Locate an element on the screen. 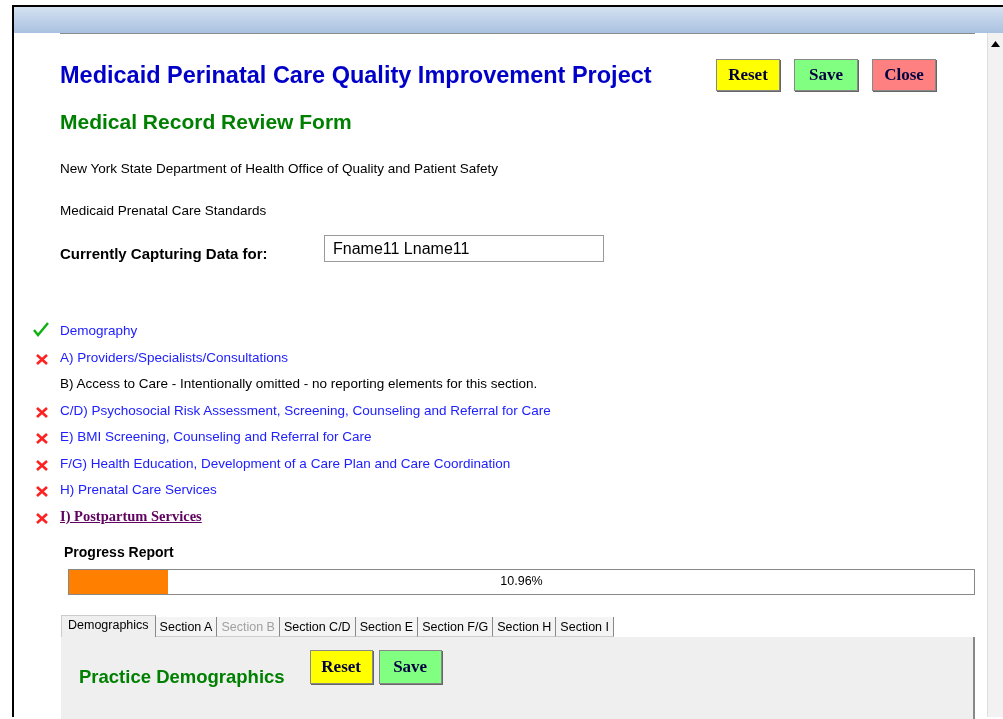  tab: Section H is located at coordinates (525, 626).